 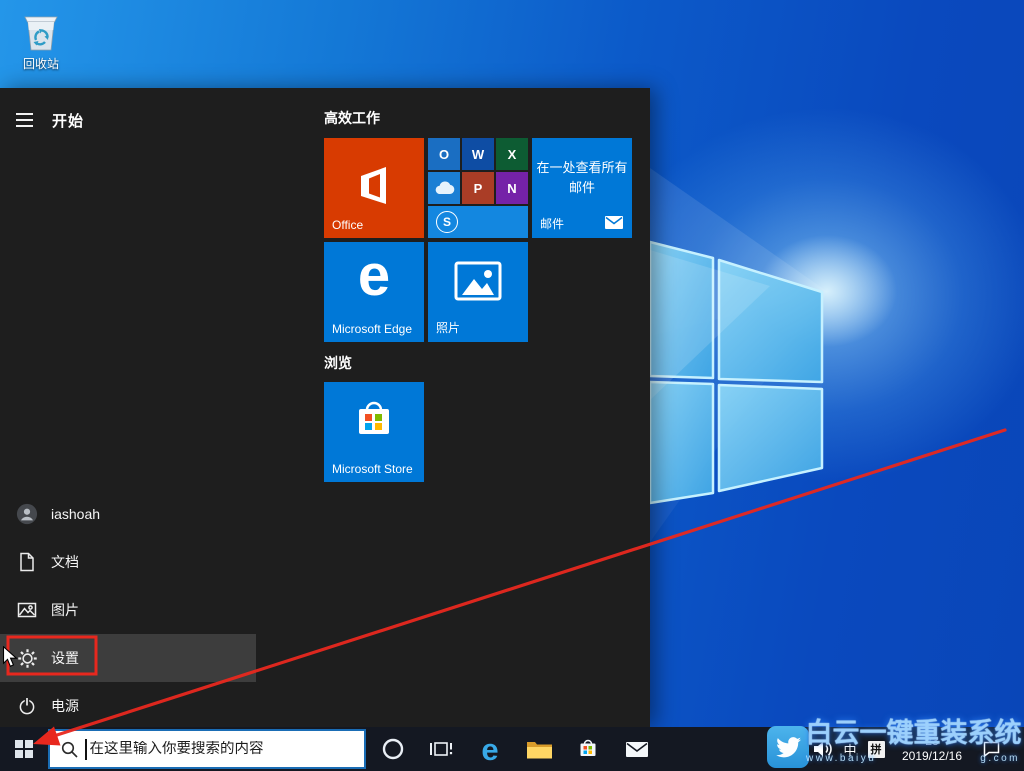 I want to click on tile-mail-label: 邮件, so click(x=552, y=224).